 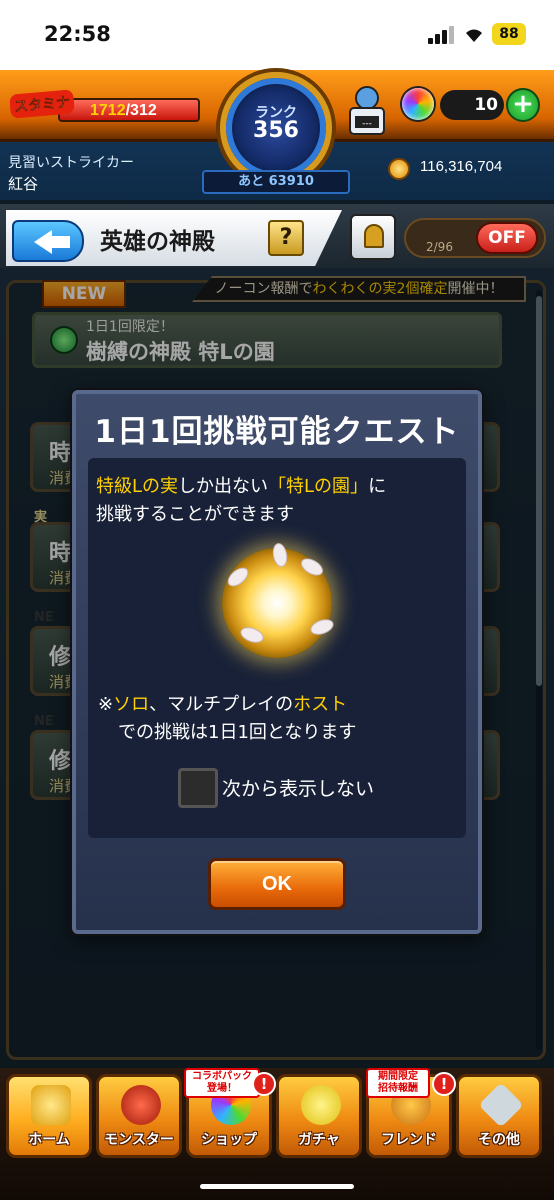 I want to click on wifi-icon, so click(x=474, y=35).